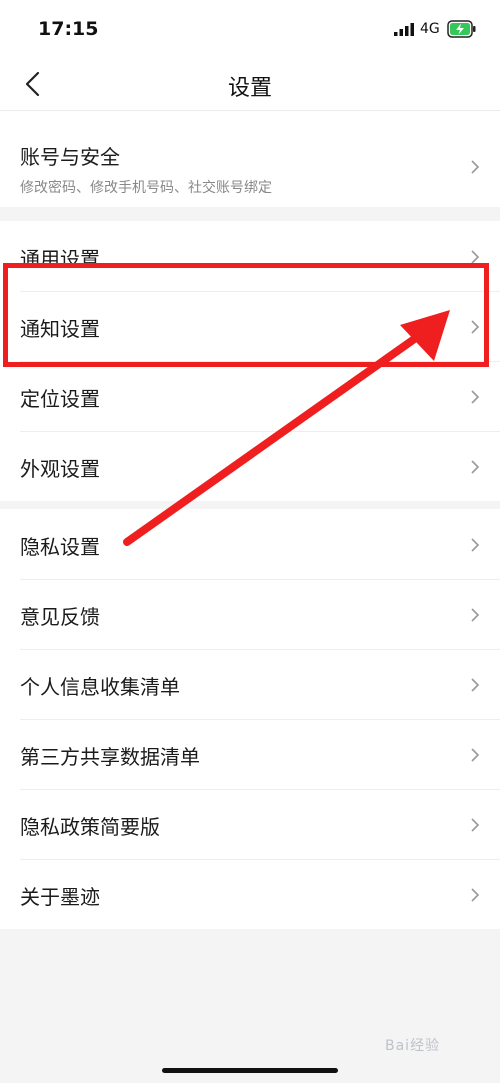  What do you see at coordinates (413, 1046) in the screenshot?
I see `watermark-text: Bai经验` at bounding box center [413, 1046].